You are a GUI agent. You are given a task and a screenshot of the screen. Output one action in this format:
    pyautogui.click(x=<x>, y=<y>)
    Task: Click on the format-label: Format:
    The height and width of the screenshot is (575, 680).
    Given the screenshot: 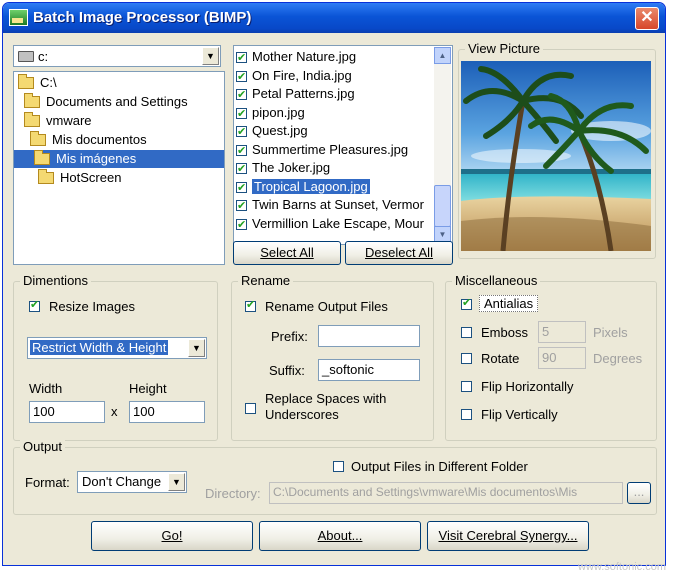 What is the action you would take?
    pyautogui.click(x=47, y=482)
    